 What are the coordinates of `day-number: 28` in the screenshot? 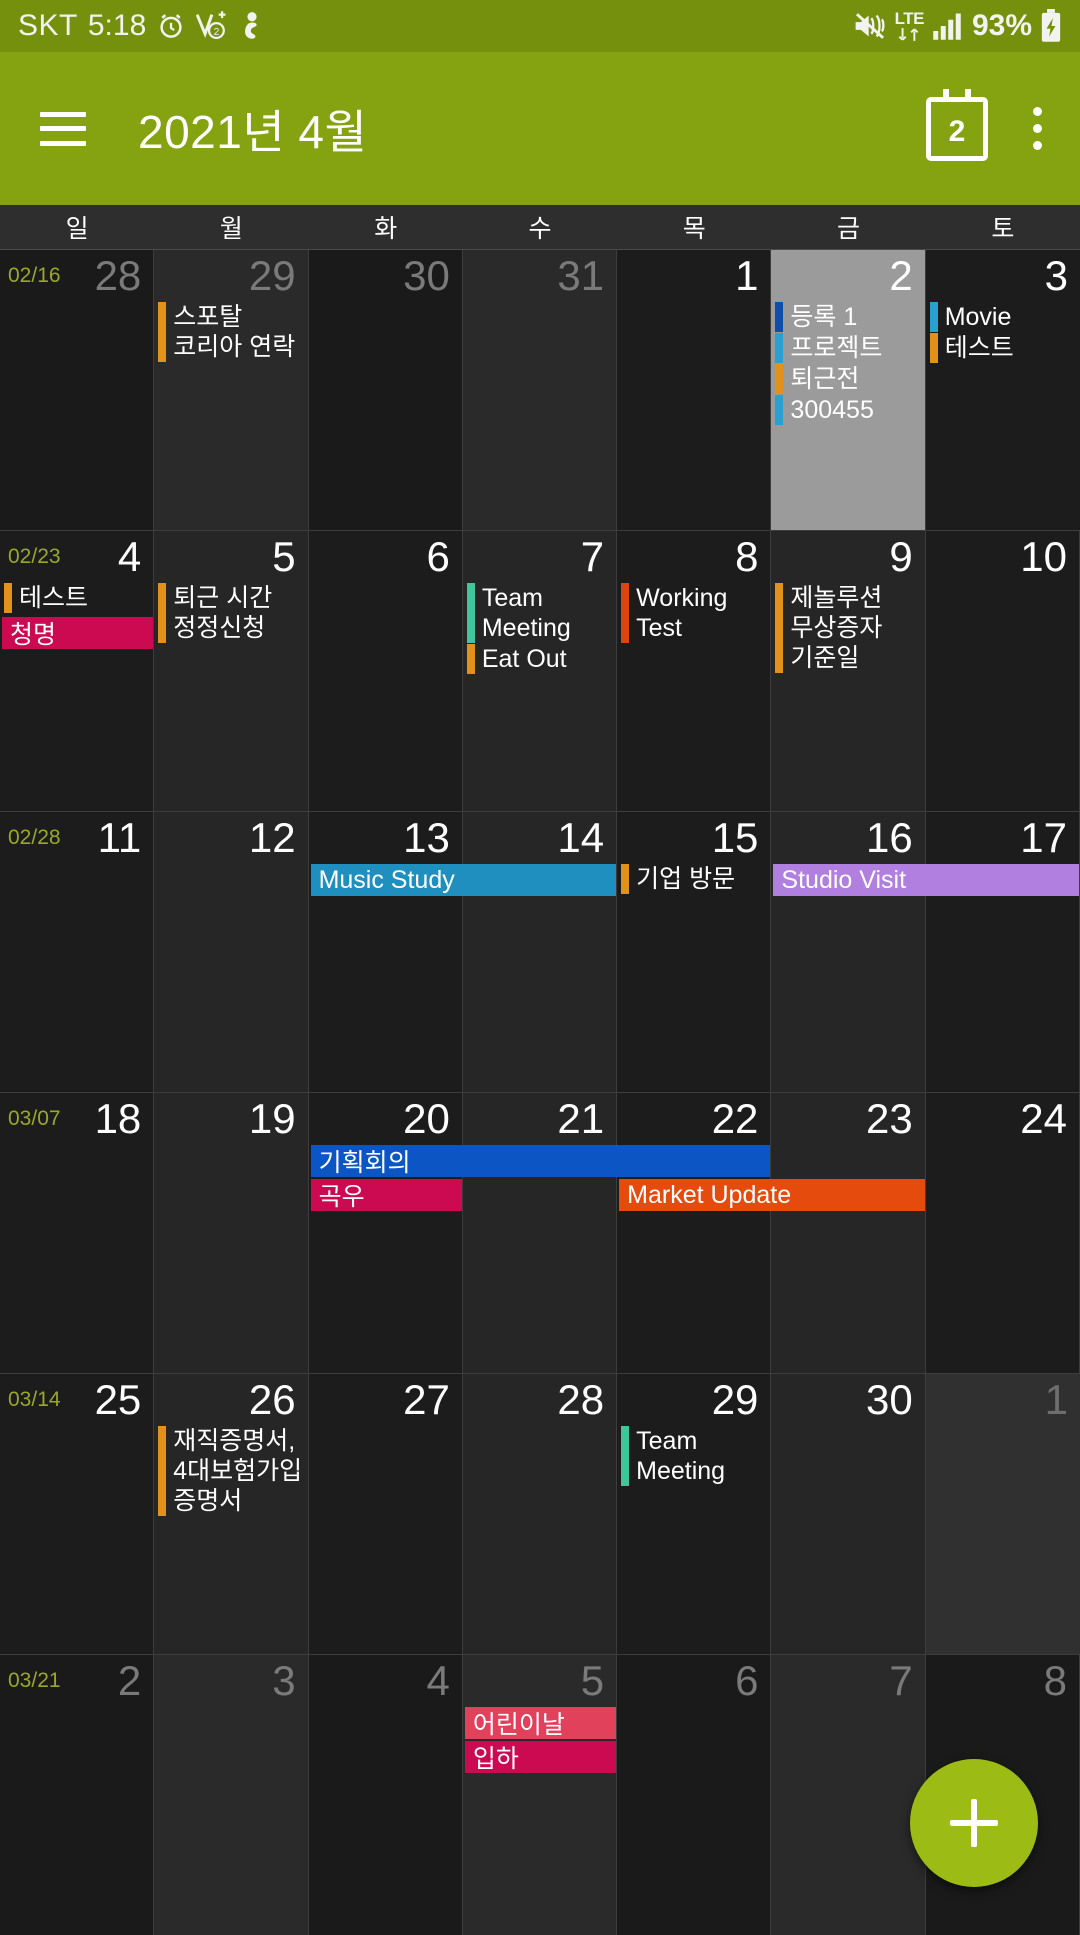 It's located at (581, 1399).